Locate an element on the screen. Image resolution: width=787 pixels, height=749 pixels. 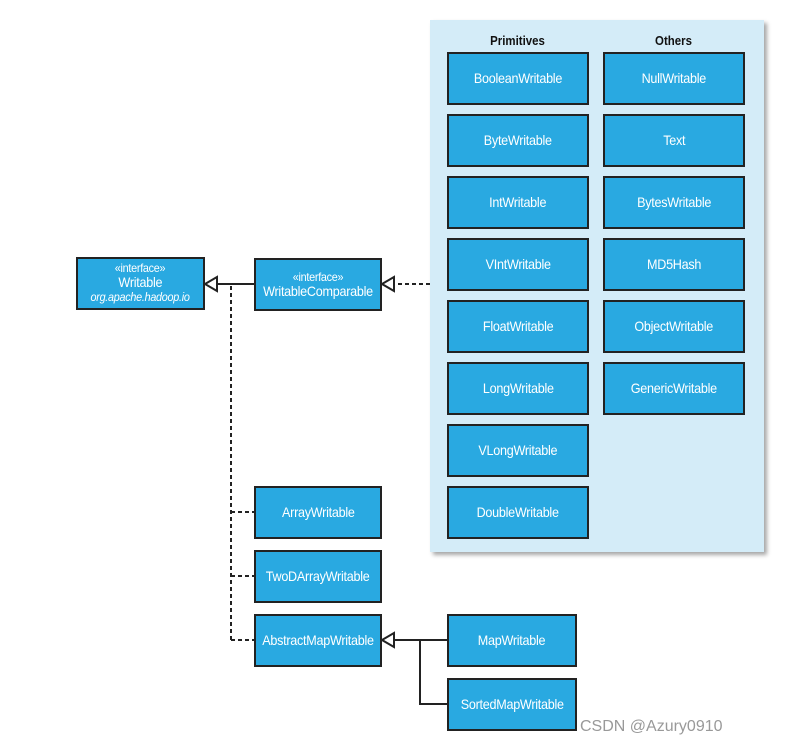
class-name: TwoDArrayWritable is located at coordinates (318, 576).